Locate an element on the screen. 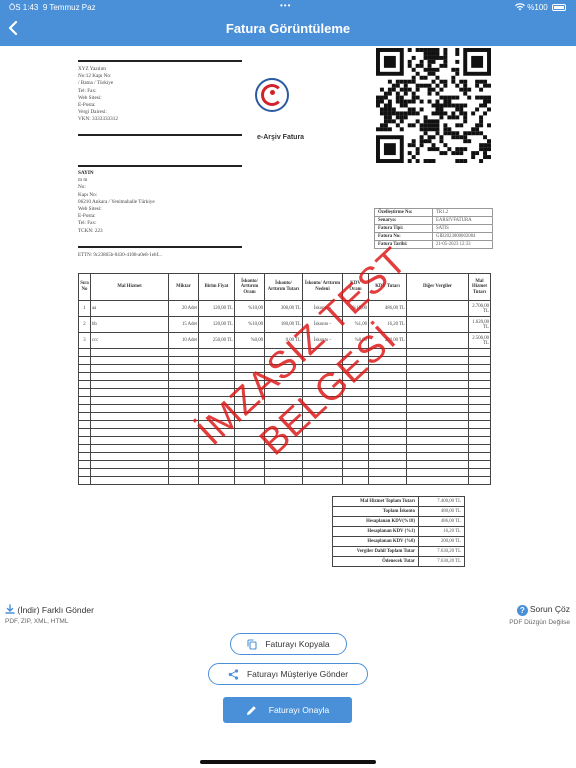  info-value: TR1.2 is located at coordinates (462, 212).